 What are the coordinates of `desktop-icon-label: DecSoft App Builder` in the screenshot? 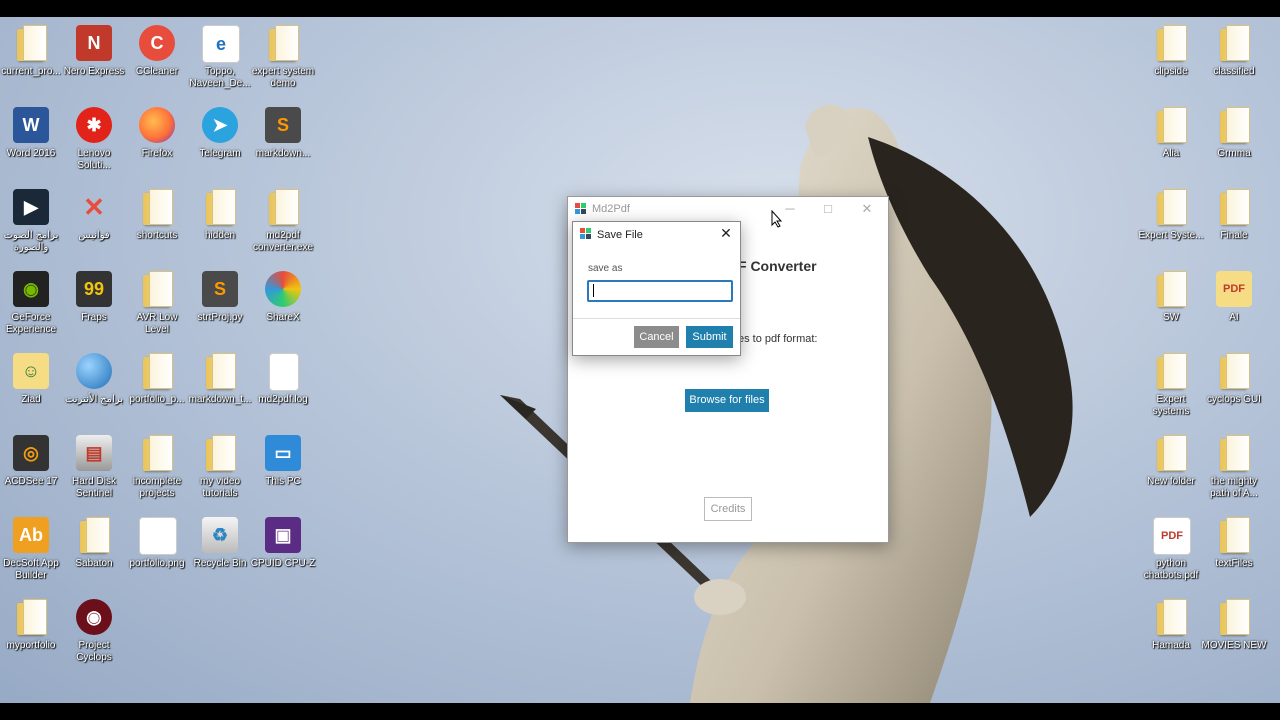 It's located at (31, 569).